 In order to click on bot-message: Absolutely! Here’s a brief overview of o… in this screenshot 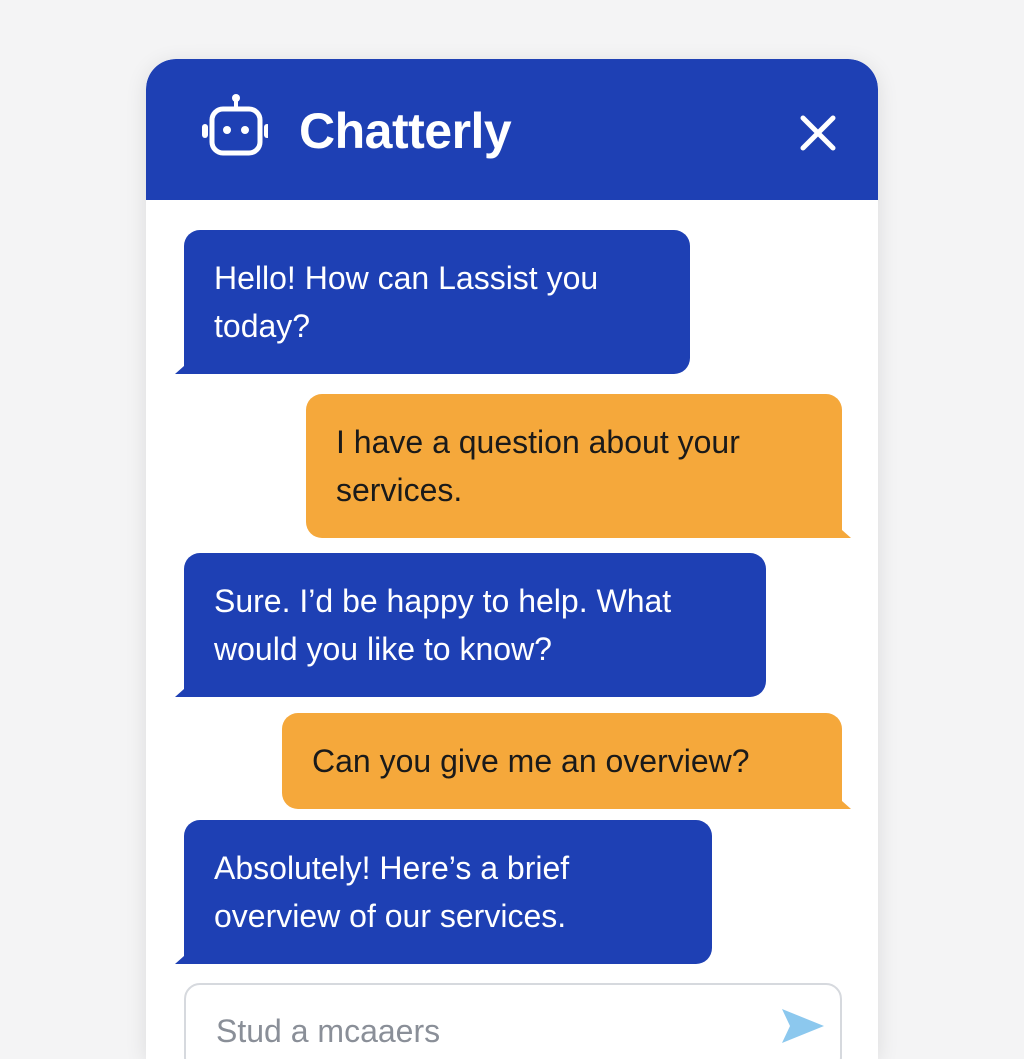, I will do `click(443, 892)`.